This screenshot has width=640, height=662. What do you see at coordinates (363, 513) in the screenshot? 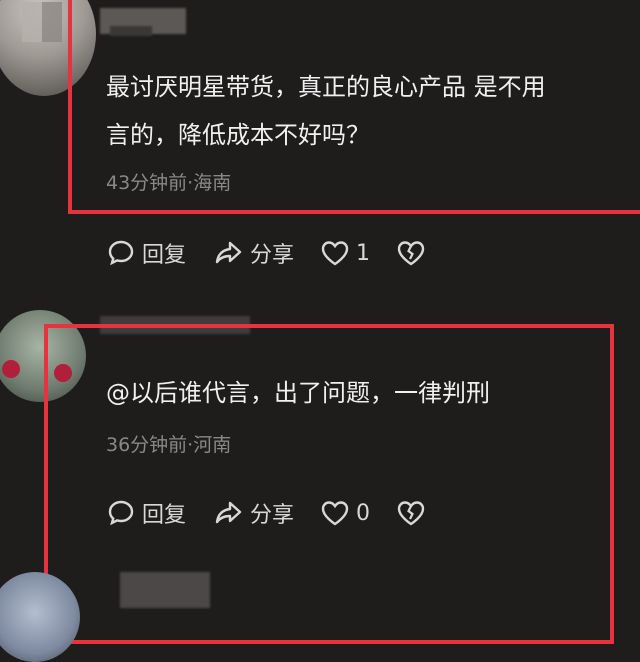
I see `like-count: 0` at bounding box center [363, 513].